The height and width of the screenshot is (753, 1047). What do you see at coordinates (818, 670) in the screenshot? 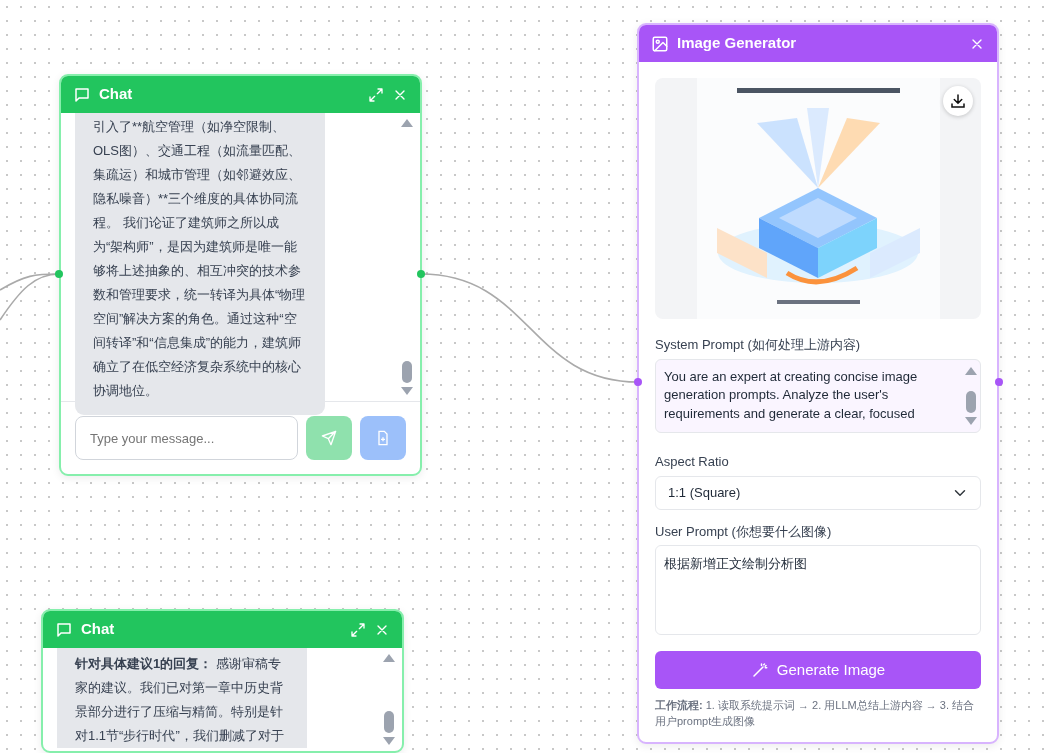
I see `generate-button: Generate Image` at bounding box center [818, 670].